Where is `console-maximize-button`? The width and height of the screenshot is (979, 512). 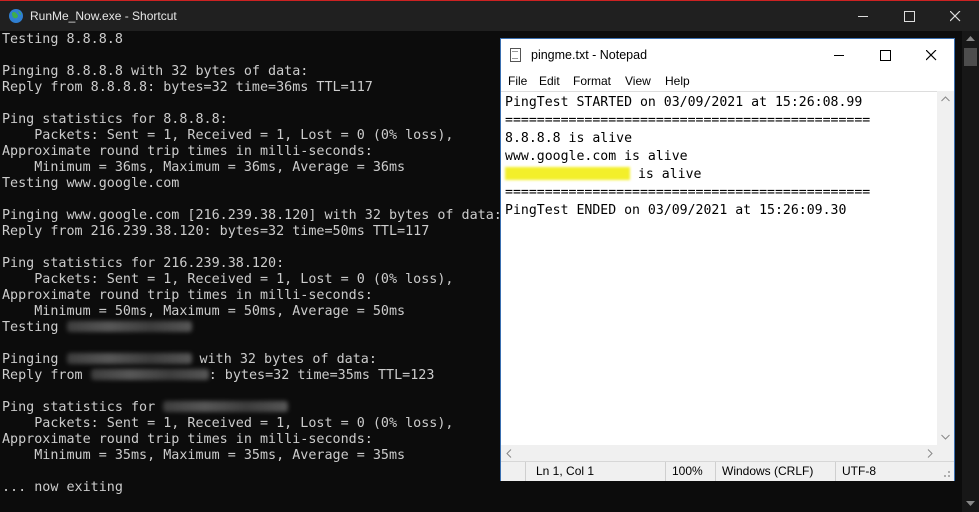 console-maximize-button is located at coordinates (909, 16).